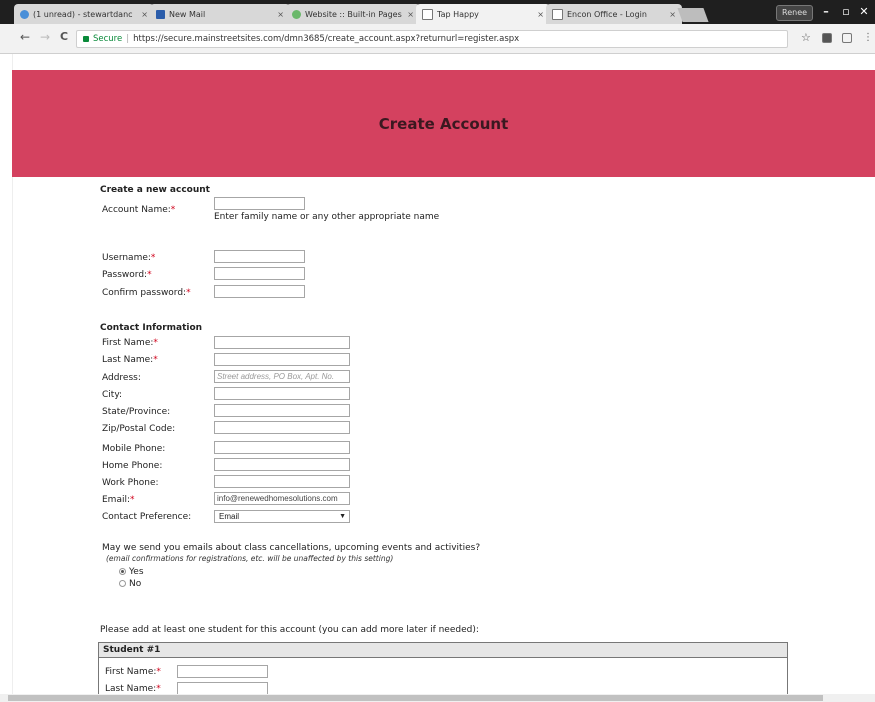 This screenshot has width=875, height=702. I want to click on label-text: Account Name:, so click(136, 210).